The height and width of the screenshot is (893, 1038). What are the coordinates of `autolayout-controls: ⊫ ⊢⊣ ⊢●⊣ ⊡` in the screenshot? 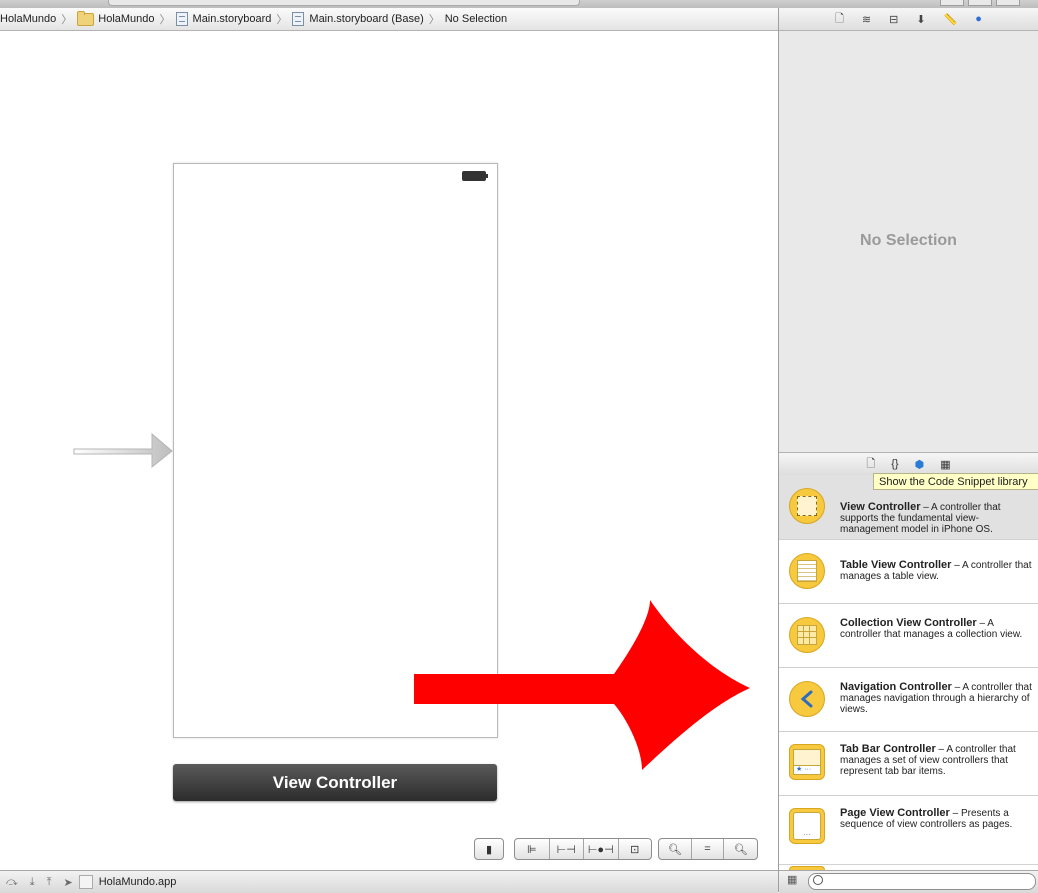 It's located at (583, 849).